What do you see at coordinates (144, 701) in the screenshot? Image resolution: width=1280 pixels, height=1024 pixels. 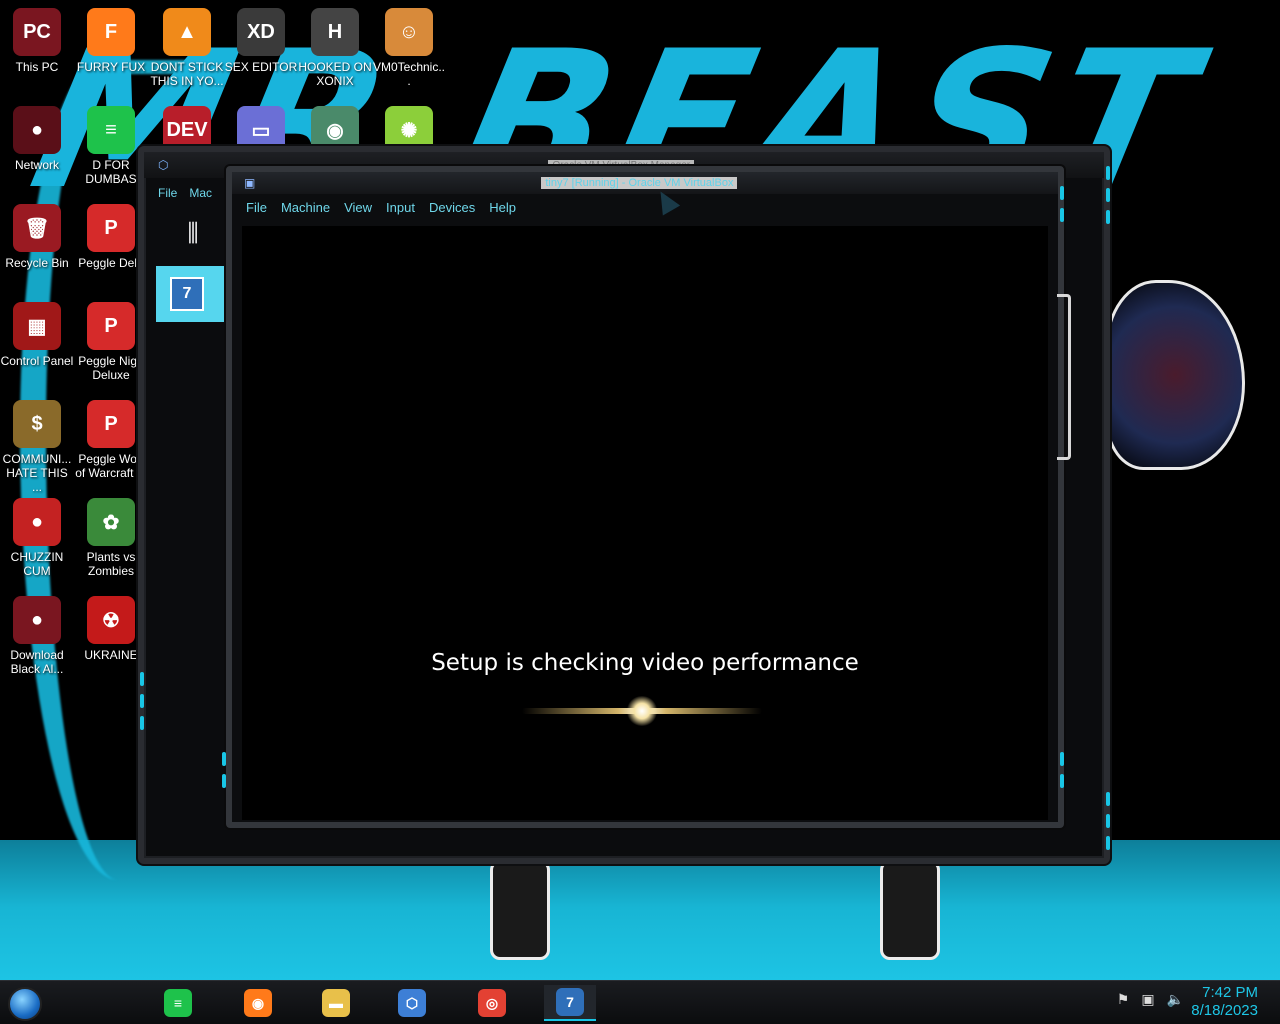 I see `frame-studs-left` at bounding box center [144, 701].